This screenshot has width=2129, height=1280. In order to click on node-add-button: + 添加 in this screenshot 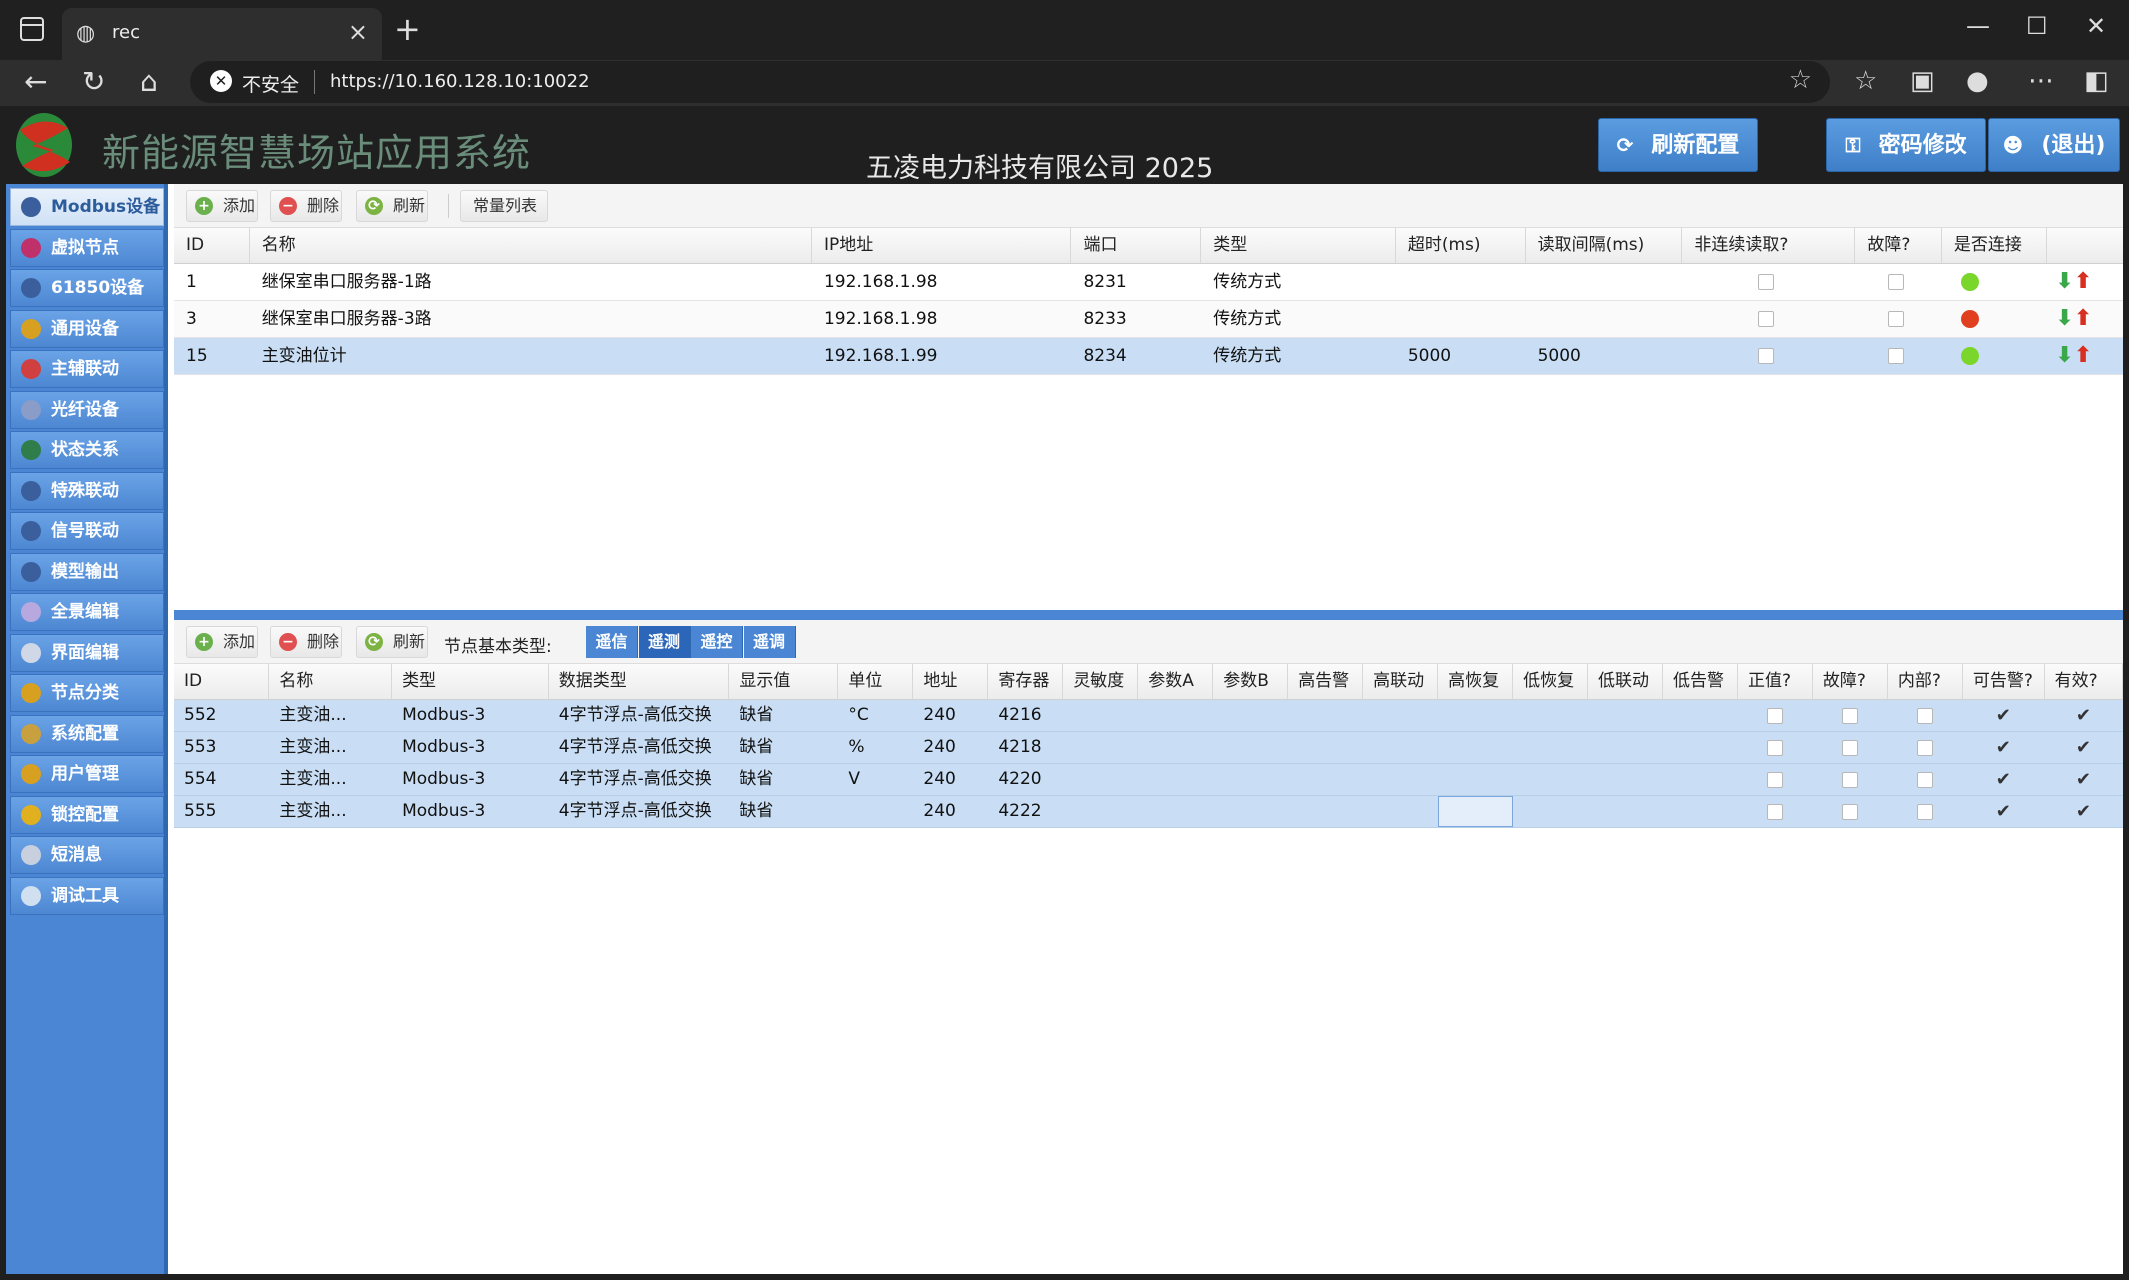, I will do `click(222, 642)`.